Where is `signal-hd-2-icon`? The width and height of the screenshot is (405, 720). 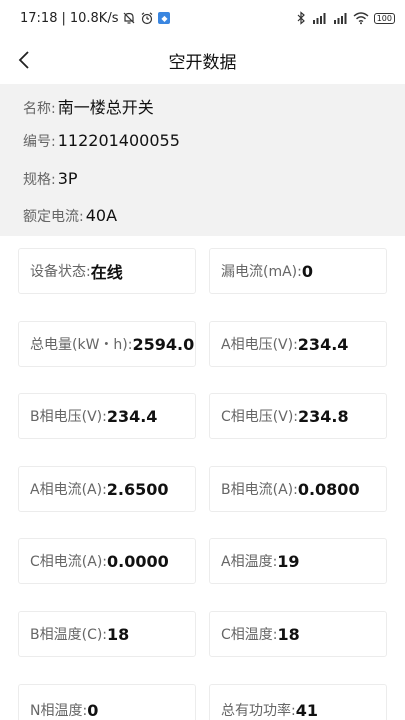
signal-hd-2-icon is located at coordinates (340, 18).